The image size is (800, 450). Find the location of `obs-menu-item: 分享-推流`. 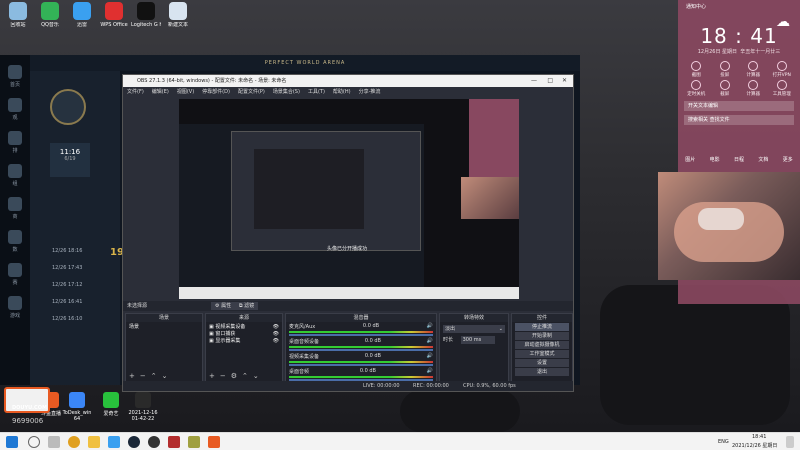

obs-menu-item: 分享-推流 is located at coordinates (370, 92).